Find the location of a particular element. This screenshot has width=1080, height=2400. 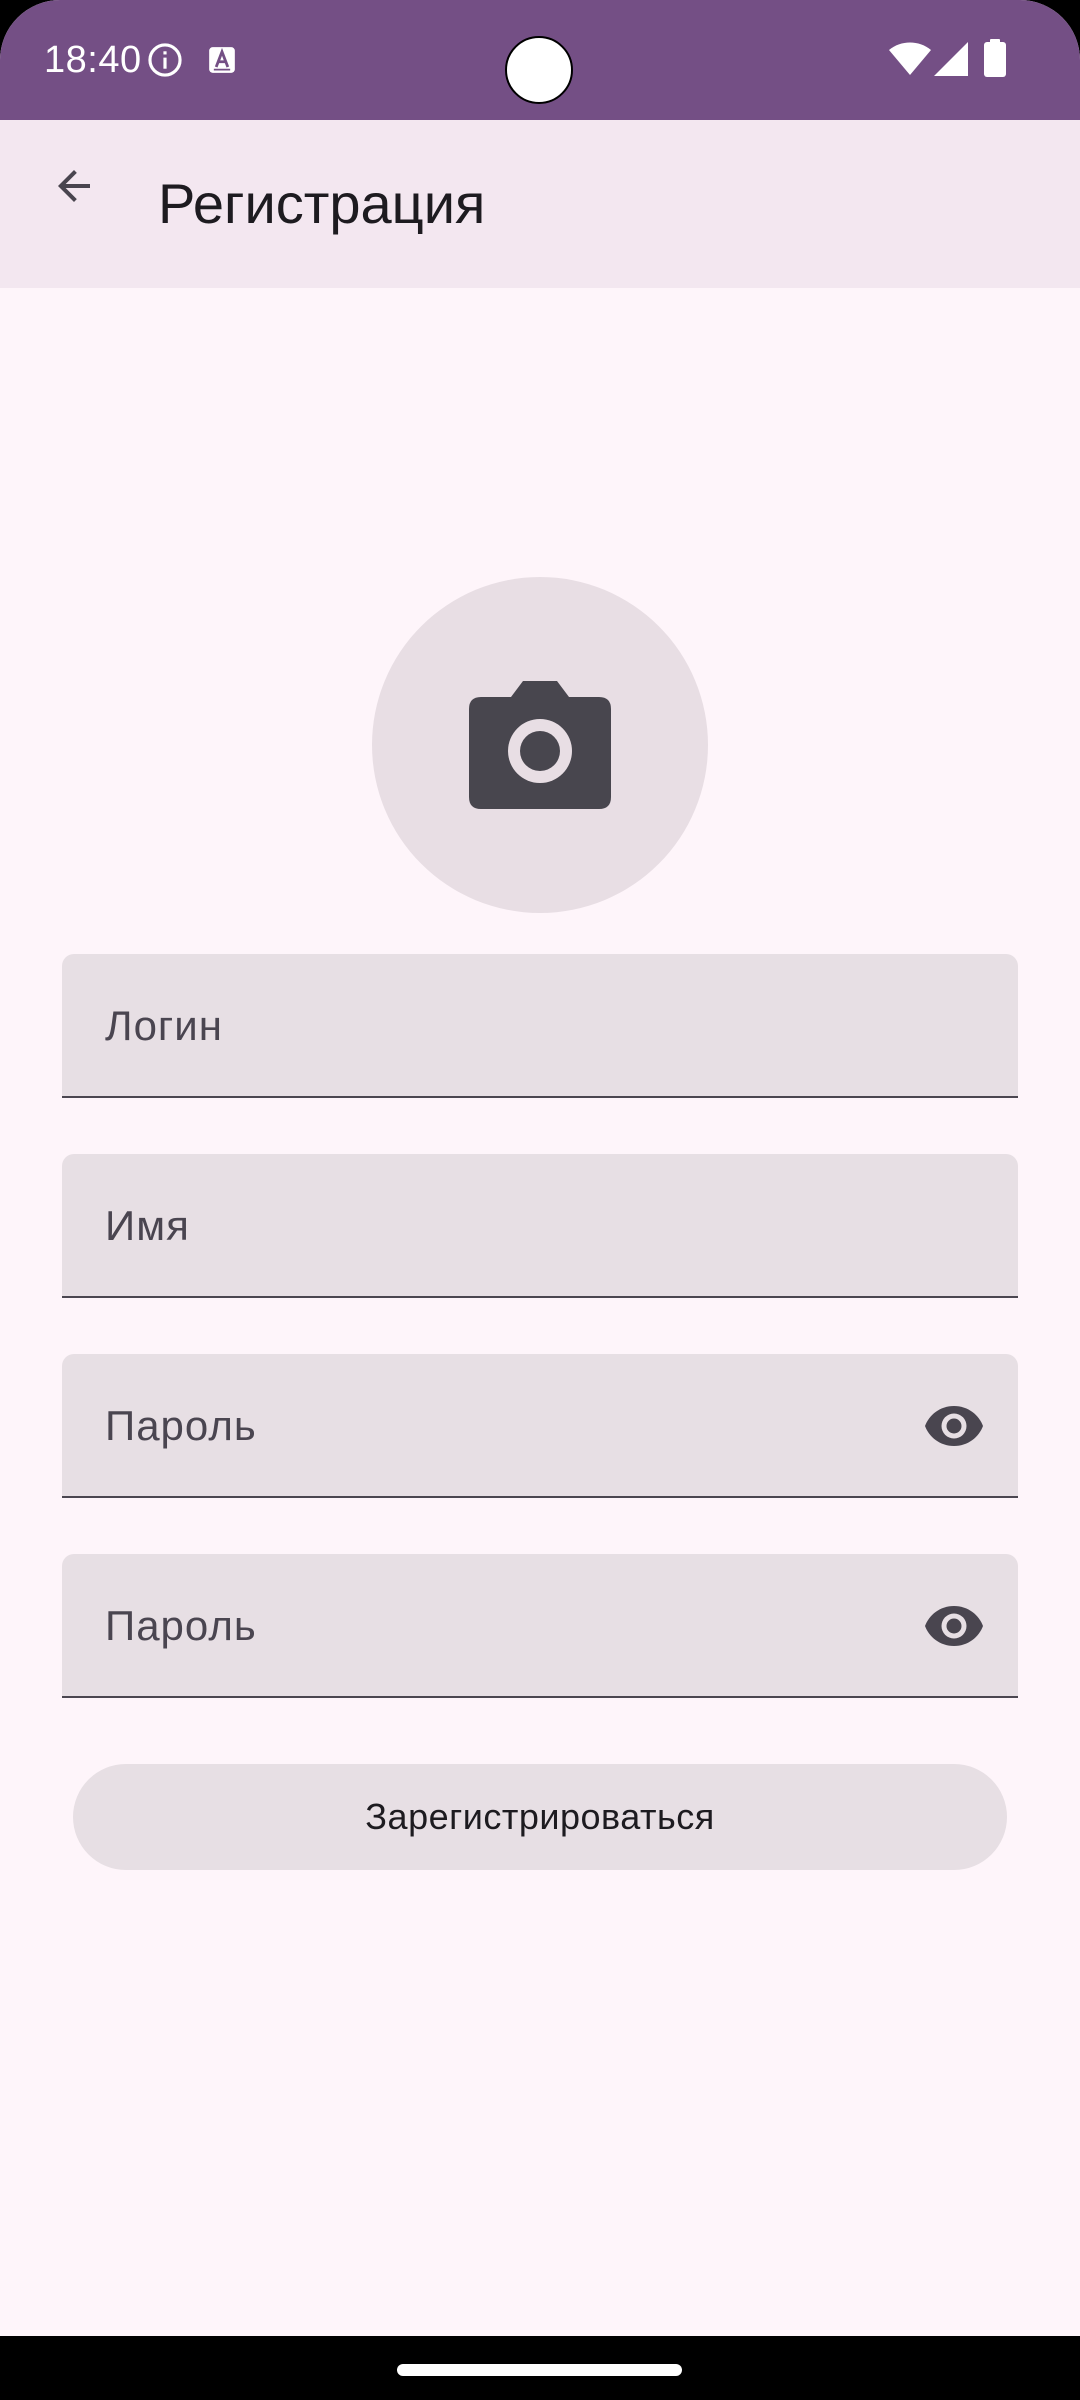

status-time: 18:40 is located at coordinates (93, 60).